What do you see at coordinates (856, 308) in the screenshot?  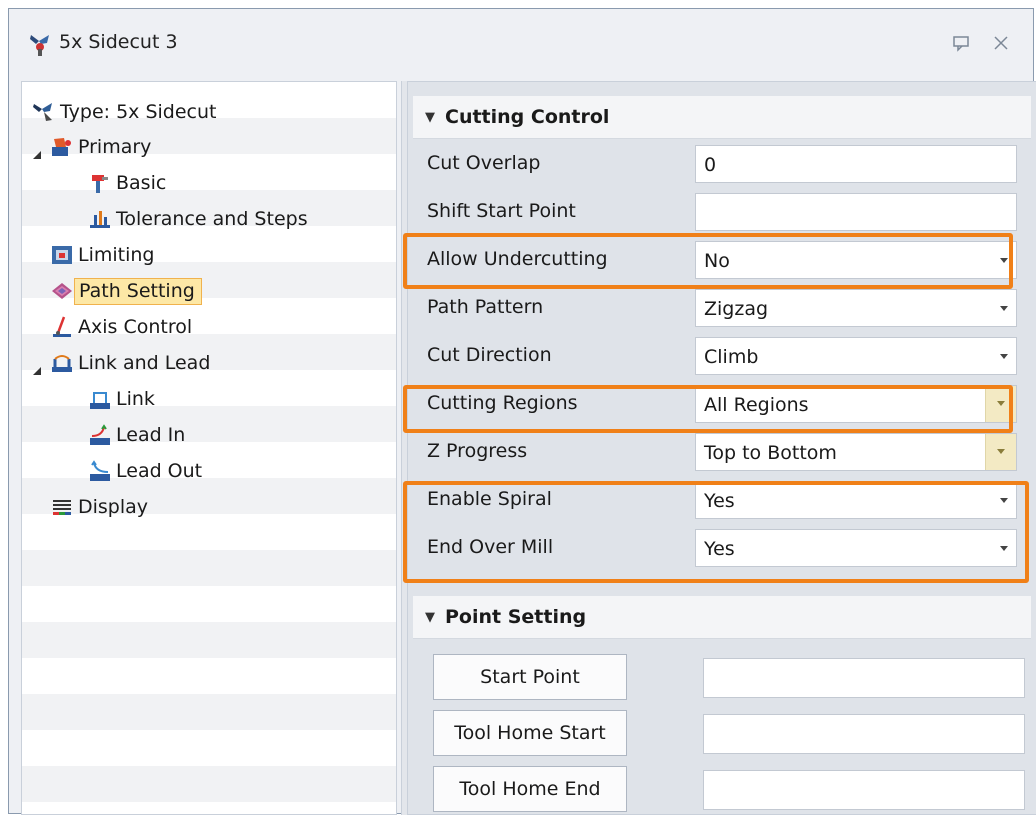 I see `path-pattern-select: Zigzag` at bounding box center [856, 308].